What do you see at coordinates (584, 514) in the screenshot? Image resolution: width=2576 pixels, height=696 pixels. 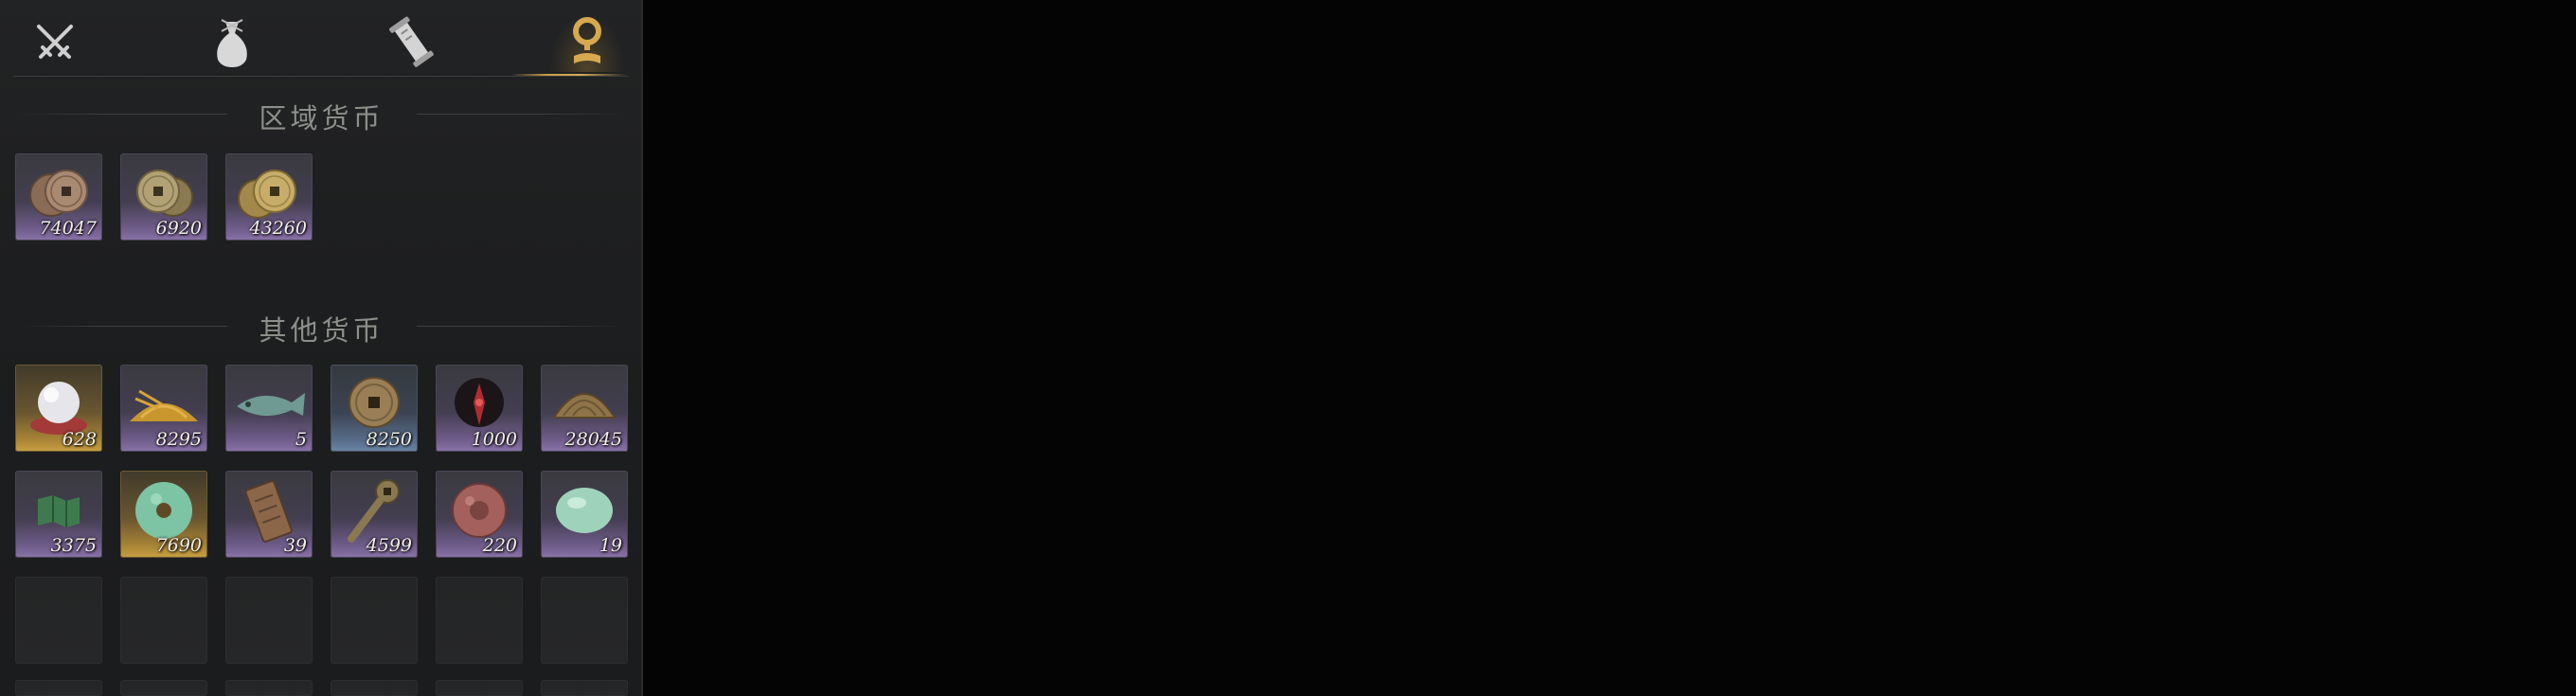 I see `currency-slot: 19` at bounding box center [584, 514].